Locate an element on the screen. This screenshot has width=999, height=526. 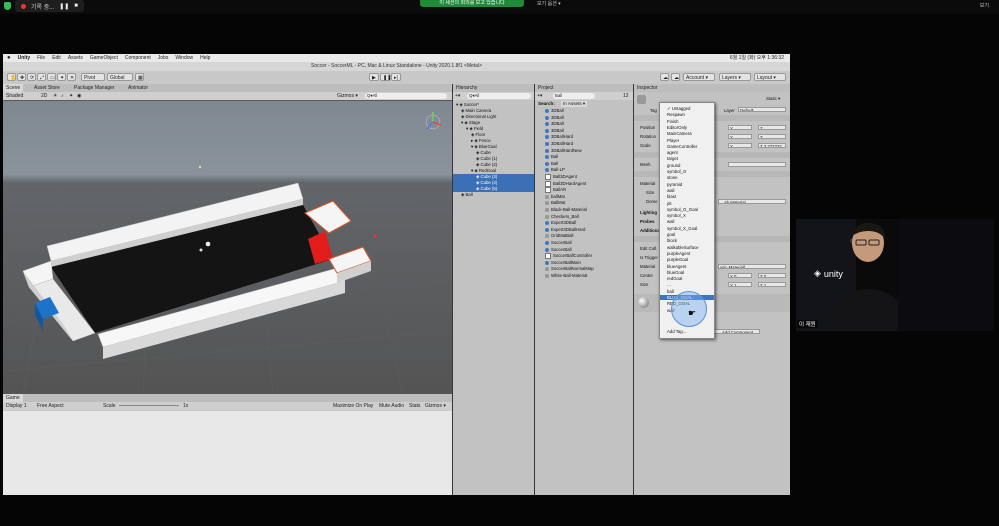
apple-icon: ● is located at coordinates (9, 58).